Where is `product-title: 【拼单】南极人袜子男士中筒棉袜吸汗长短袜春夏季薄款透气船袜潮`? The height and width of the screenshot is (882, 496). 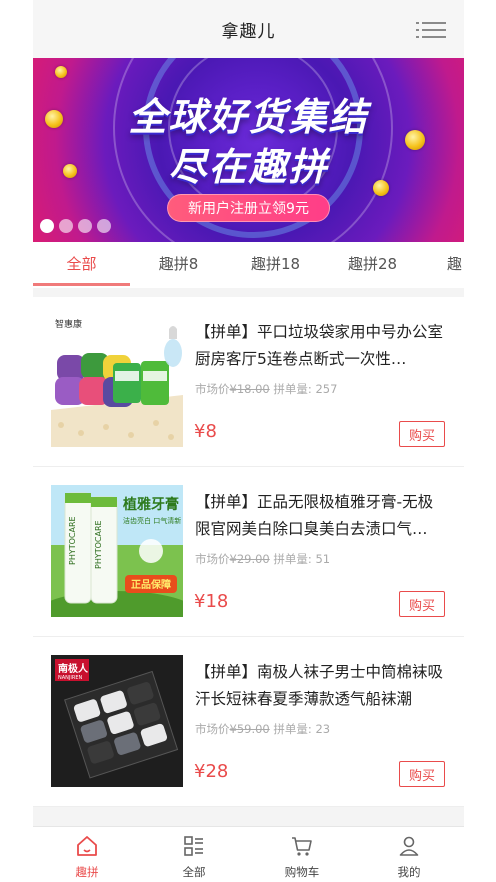 product-title: 【拼单】南极人袜子男士中筒棉袜吸汗长短袜春夏季薄款透气船袜潮 is located at coordinates (321, 686).